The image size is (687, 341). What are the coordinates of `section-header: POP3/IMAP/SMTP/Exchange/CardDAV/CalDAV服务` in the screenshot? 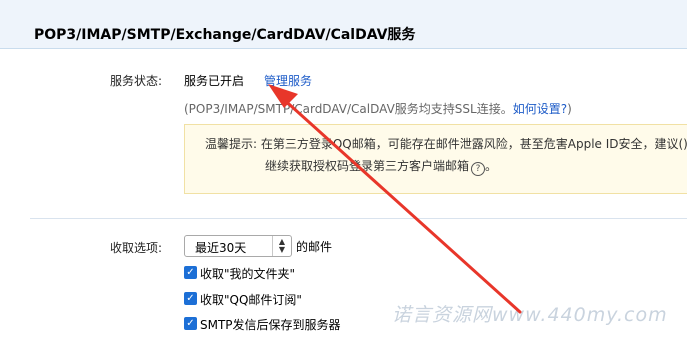 It's located at (343, 24).